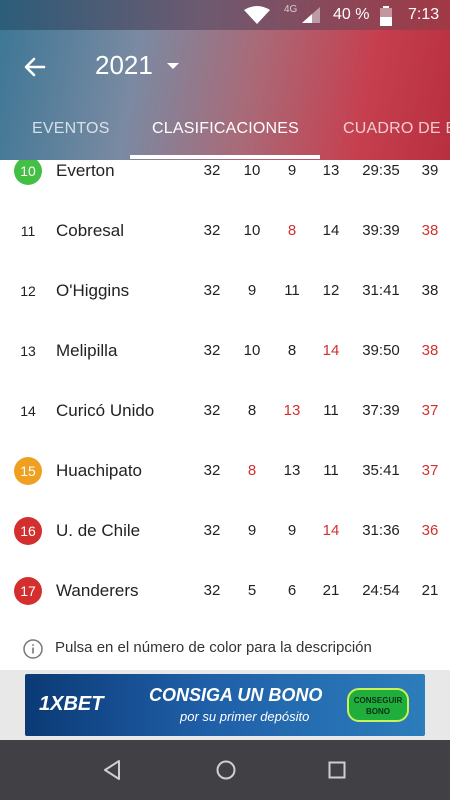 The height and width of the screenshot is (800, 450). I want to click on active-tab-indicator, so click(225, 157).